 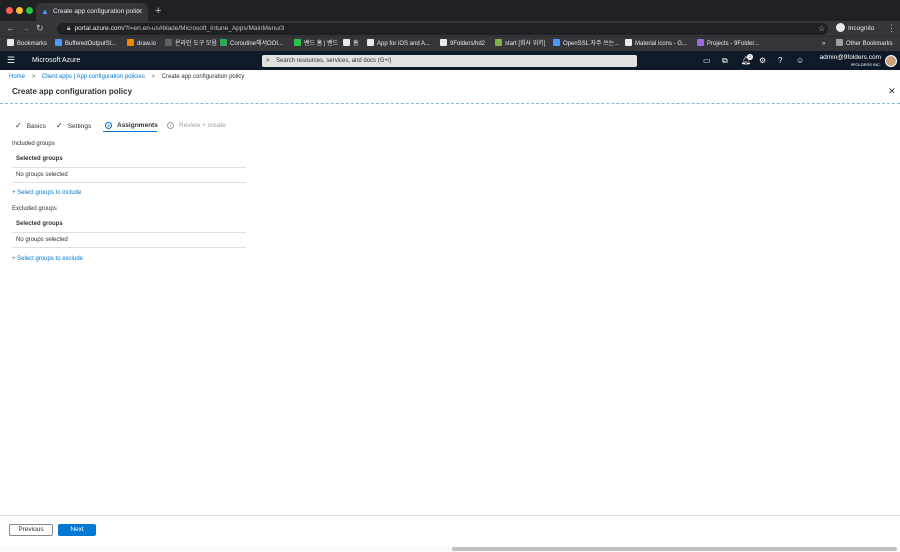 What do you see at coordinates (800, 60) in the screenshot?
I see `feedback-smiley-icon: ☺` at bounding box center [800, 60].